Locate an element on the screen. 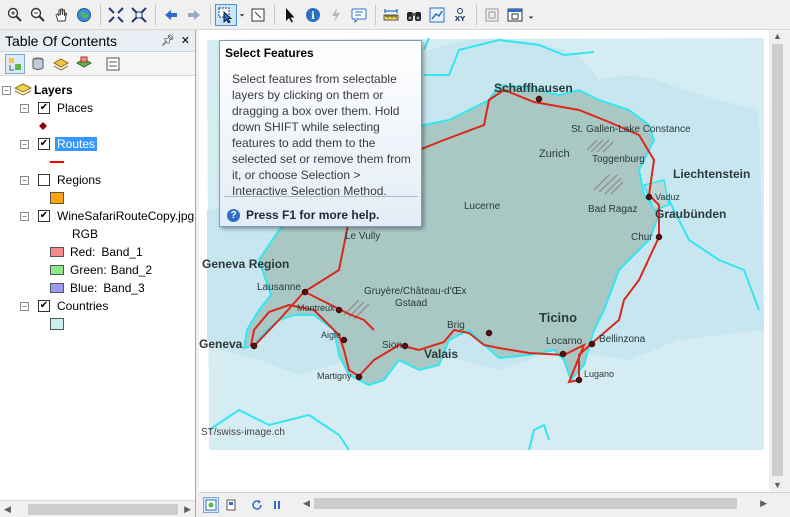  layer-row-regions: − Regions is located at coordinates (60, 180).